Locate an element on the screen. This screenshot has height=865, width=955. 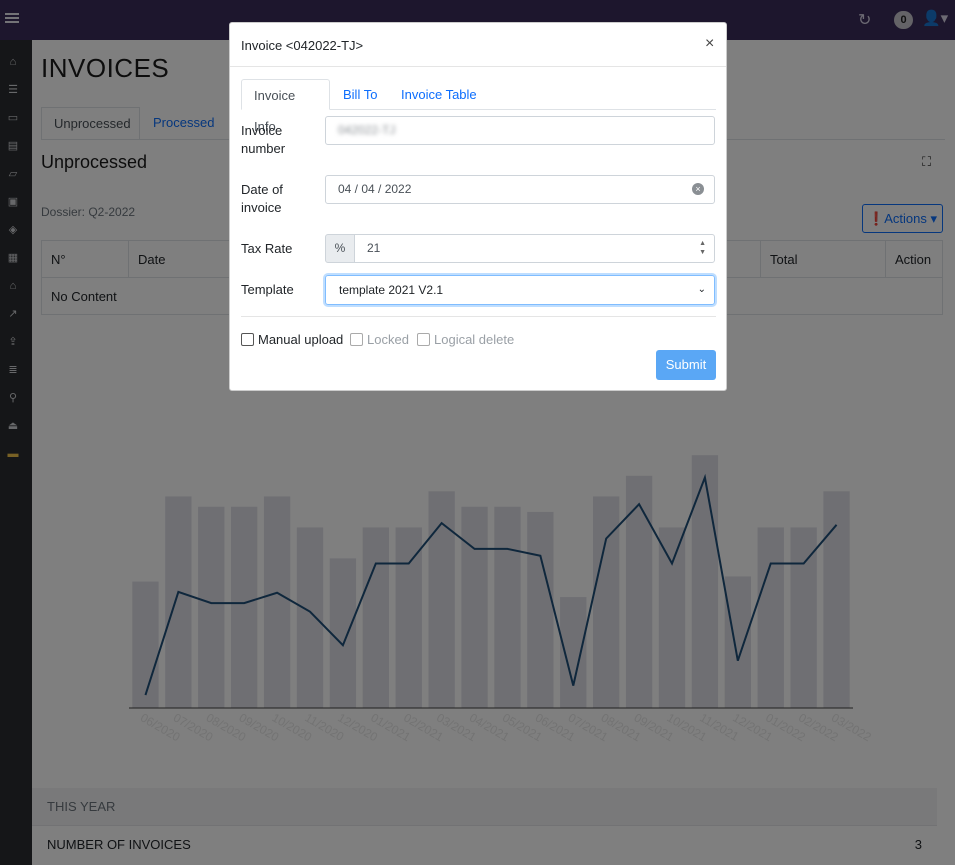
template-select: template 2021 V2.1 ⌄ is located at coordinates (520, 290).